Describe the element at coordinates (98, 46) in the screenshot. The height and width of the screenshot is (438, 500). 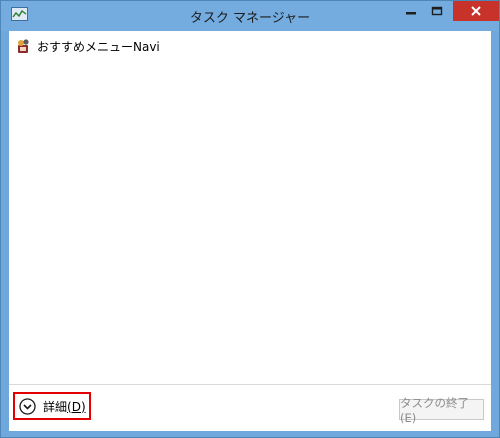
I see `list-item-label: おすすめメニューNavi` at that location.